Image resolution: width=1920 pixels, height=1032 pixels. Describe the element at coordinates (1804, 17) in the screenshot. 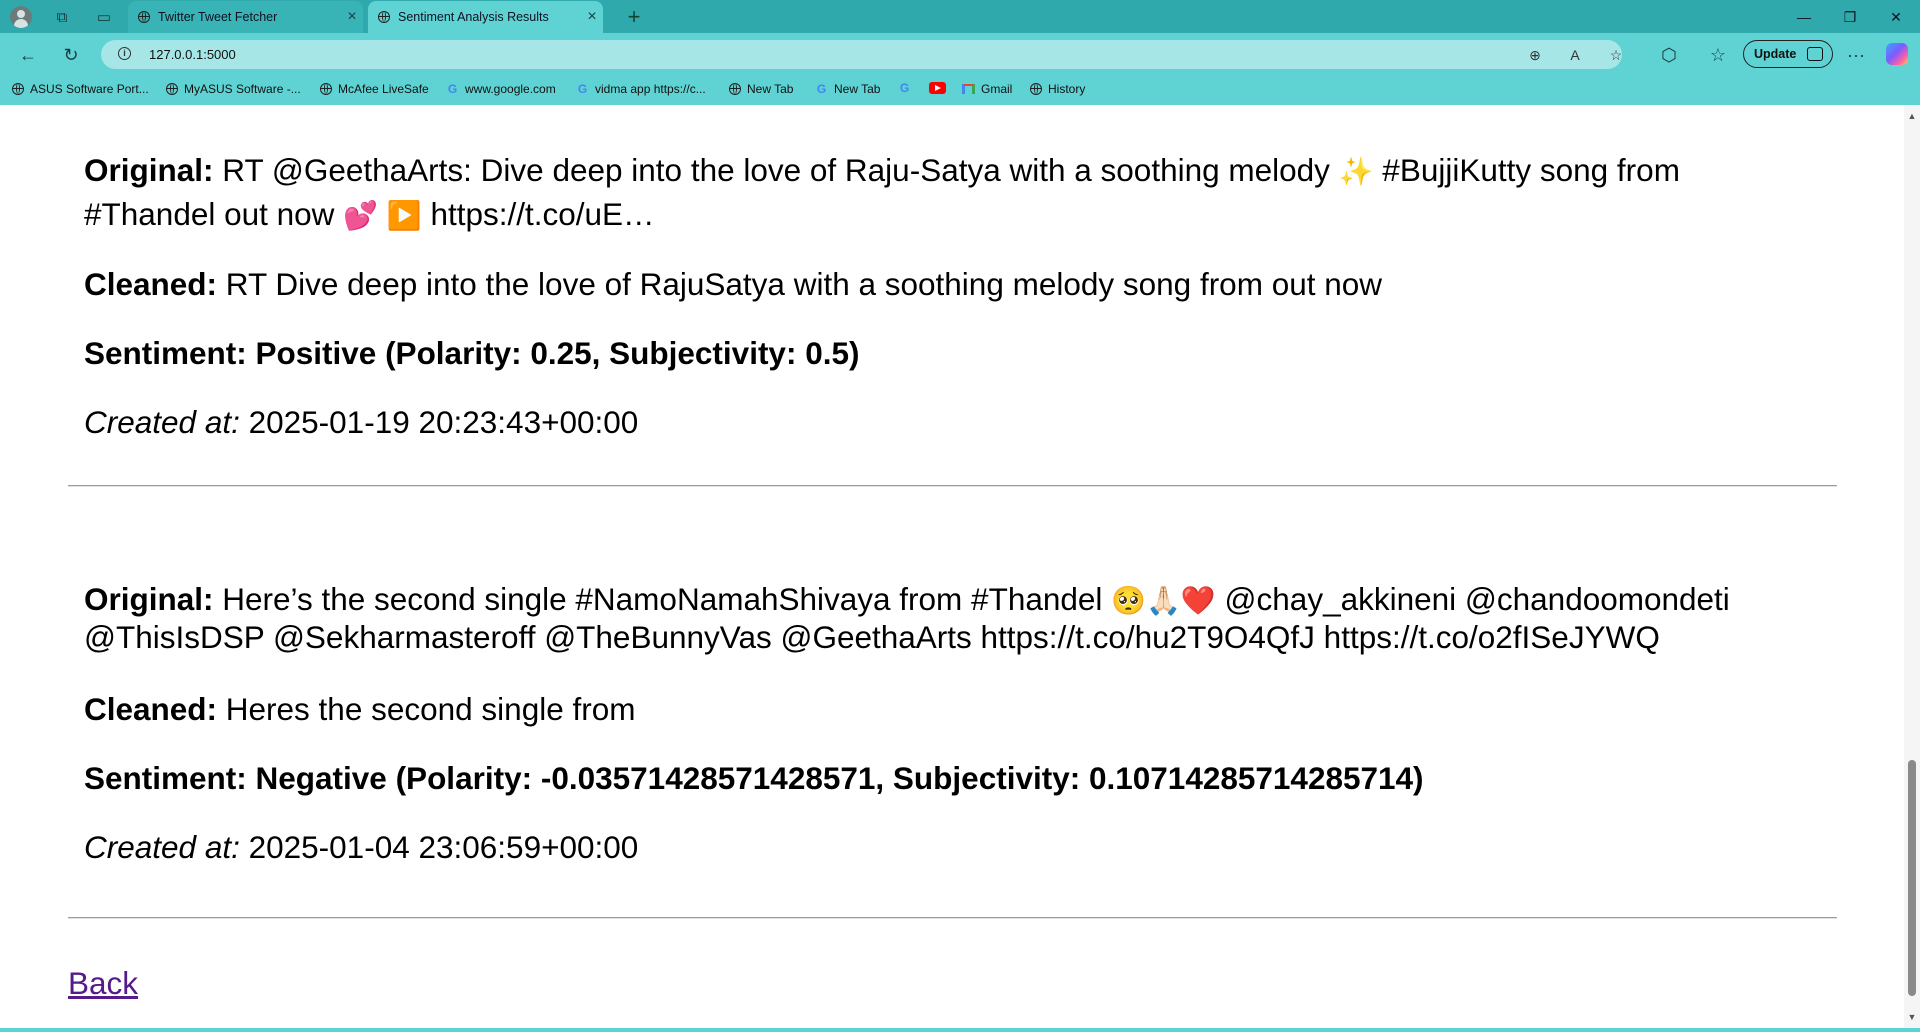

I see `minimize-window-button: —` at that location.